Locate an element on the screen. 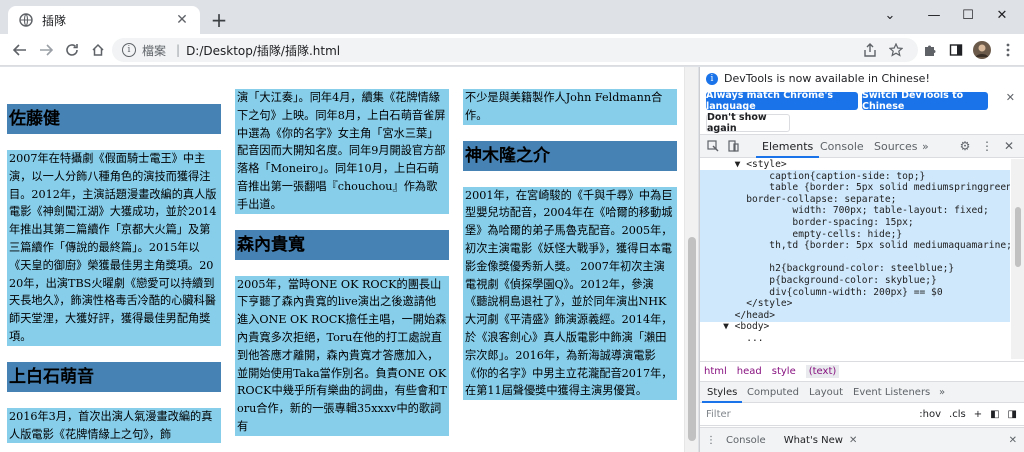  profile-avatar is located at coordinates (982, 50).